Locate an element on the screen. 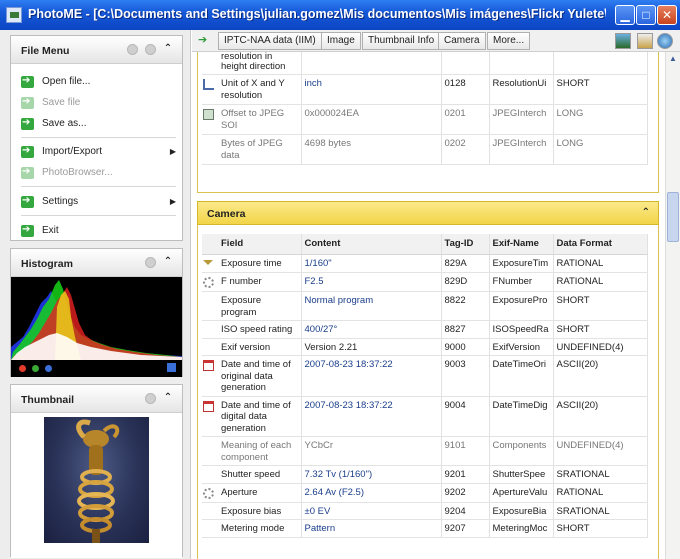  content-cell: 7.32 Tv (1/160") is located at coordinates (371, 474).